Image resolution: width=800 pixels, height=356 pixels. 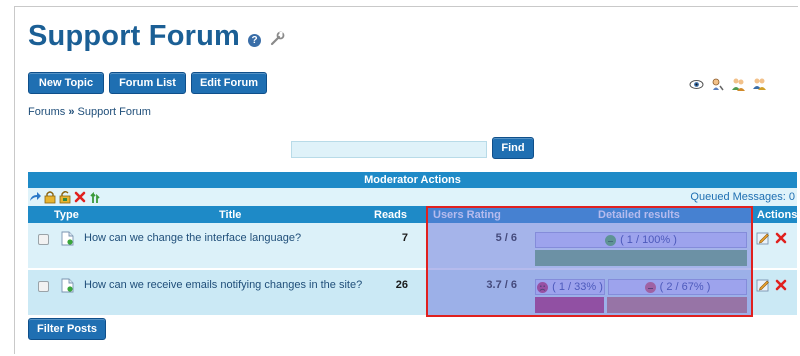 What do you see at coordinates (648, 240) in the screenshot?
I see `result-label: ( 1 / 100% )` at bounding box center [648, 240].